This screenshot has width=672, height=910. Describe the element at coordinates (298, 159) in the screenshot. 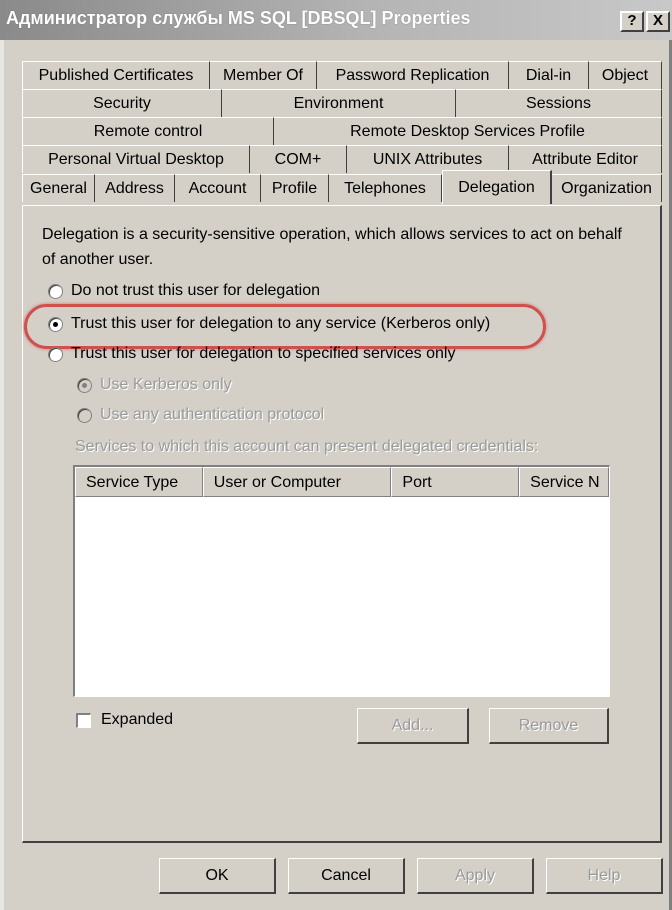

I see `tab-com-plus: COM+` at that location.